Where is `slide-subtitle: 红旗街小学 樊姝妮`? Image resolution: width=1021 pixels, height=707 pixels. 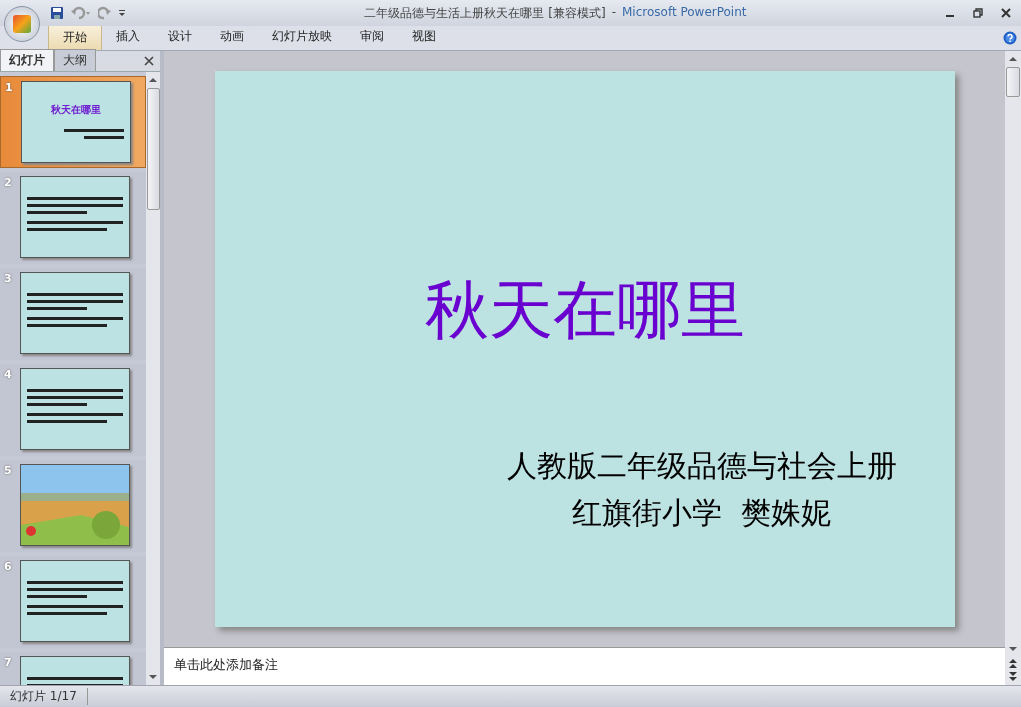
slide-subtitle: 红旗街小学 樊姝妮 is located at coordinates (701, 513).